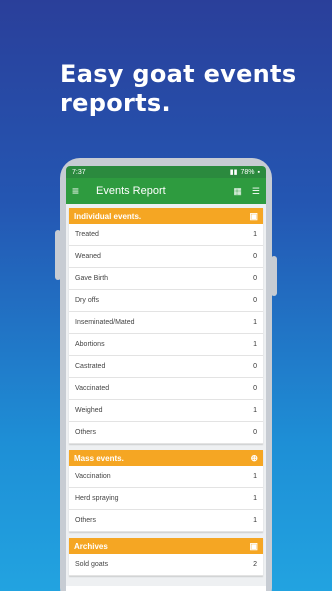  I want to click on status-time: 7:37, so click(79, 172).